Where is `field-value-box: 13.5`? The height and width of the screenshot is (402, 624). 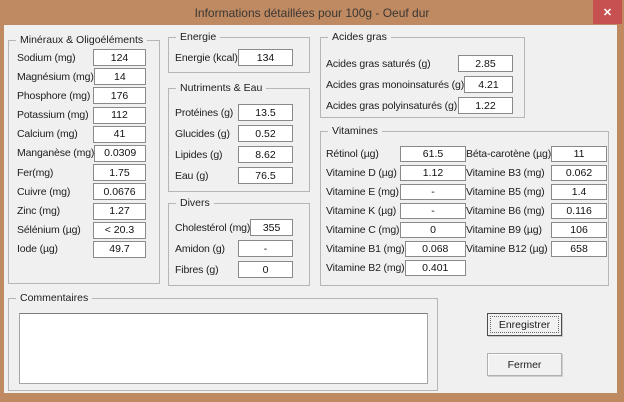
field-value-box: 13.5 is located at coordinates (265, 112).